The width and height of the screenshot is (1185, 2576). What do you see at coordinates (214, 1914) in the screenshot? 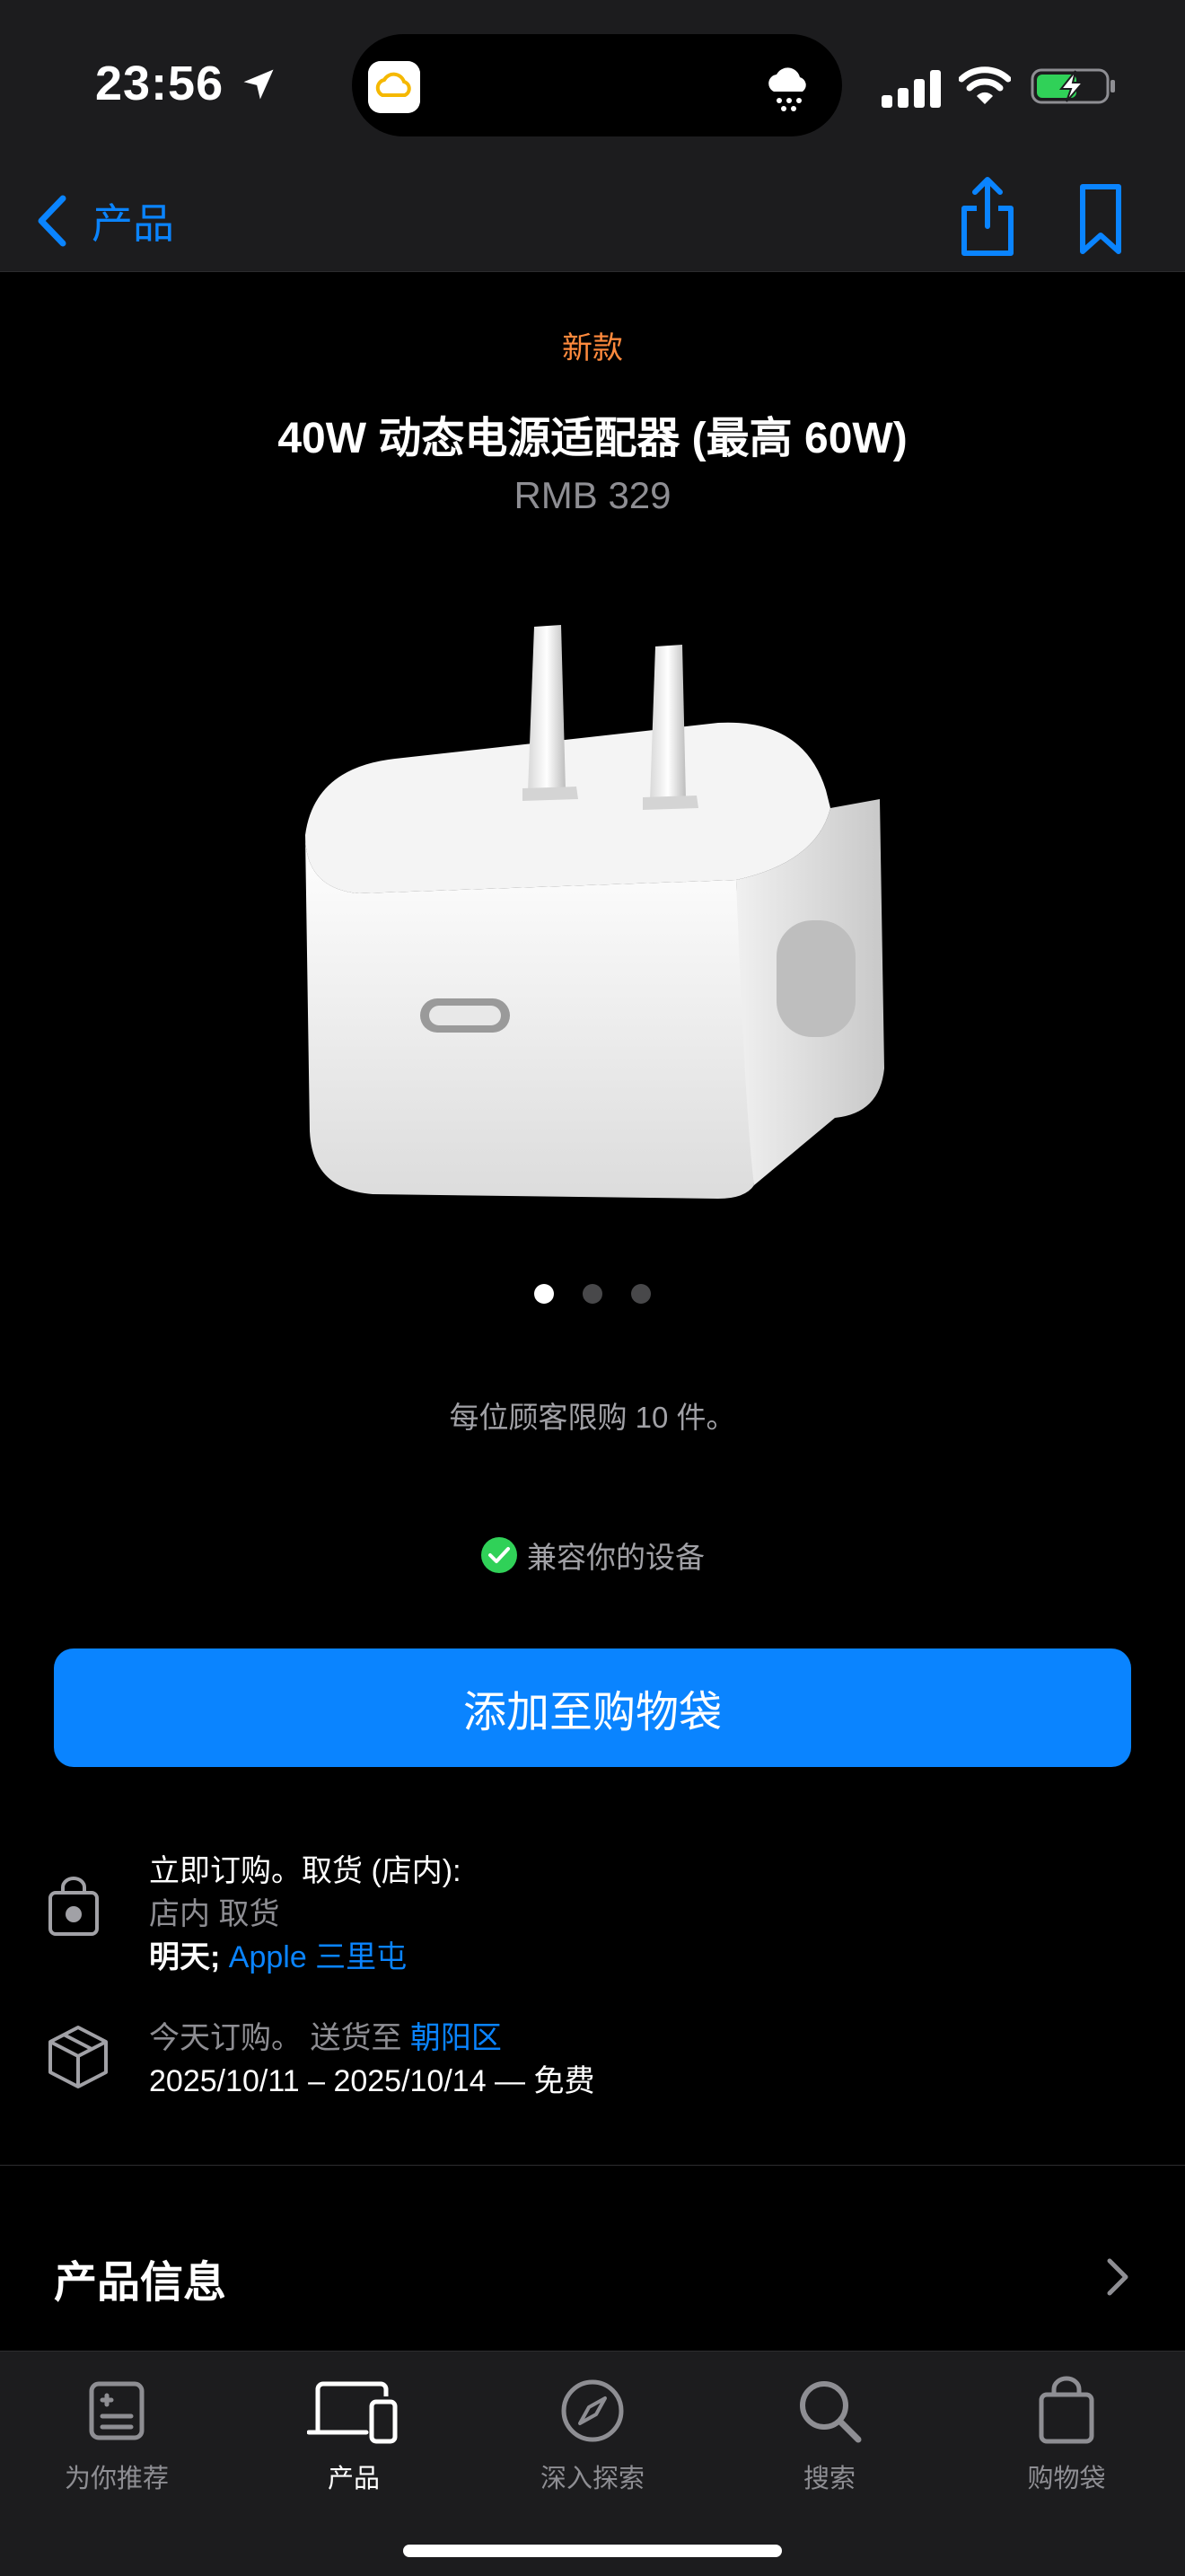
I see `pickup-type: 店内 取货` at bounding box center [214, 1914].